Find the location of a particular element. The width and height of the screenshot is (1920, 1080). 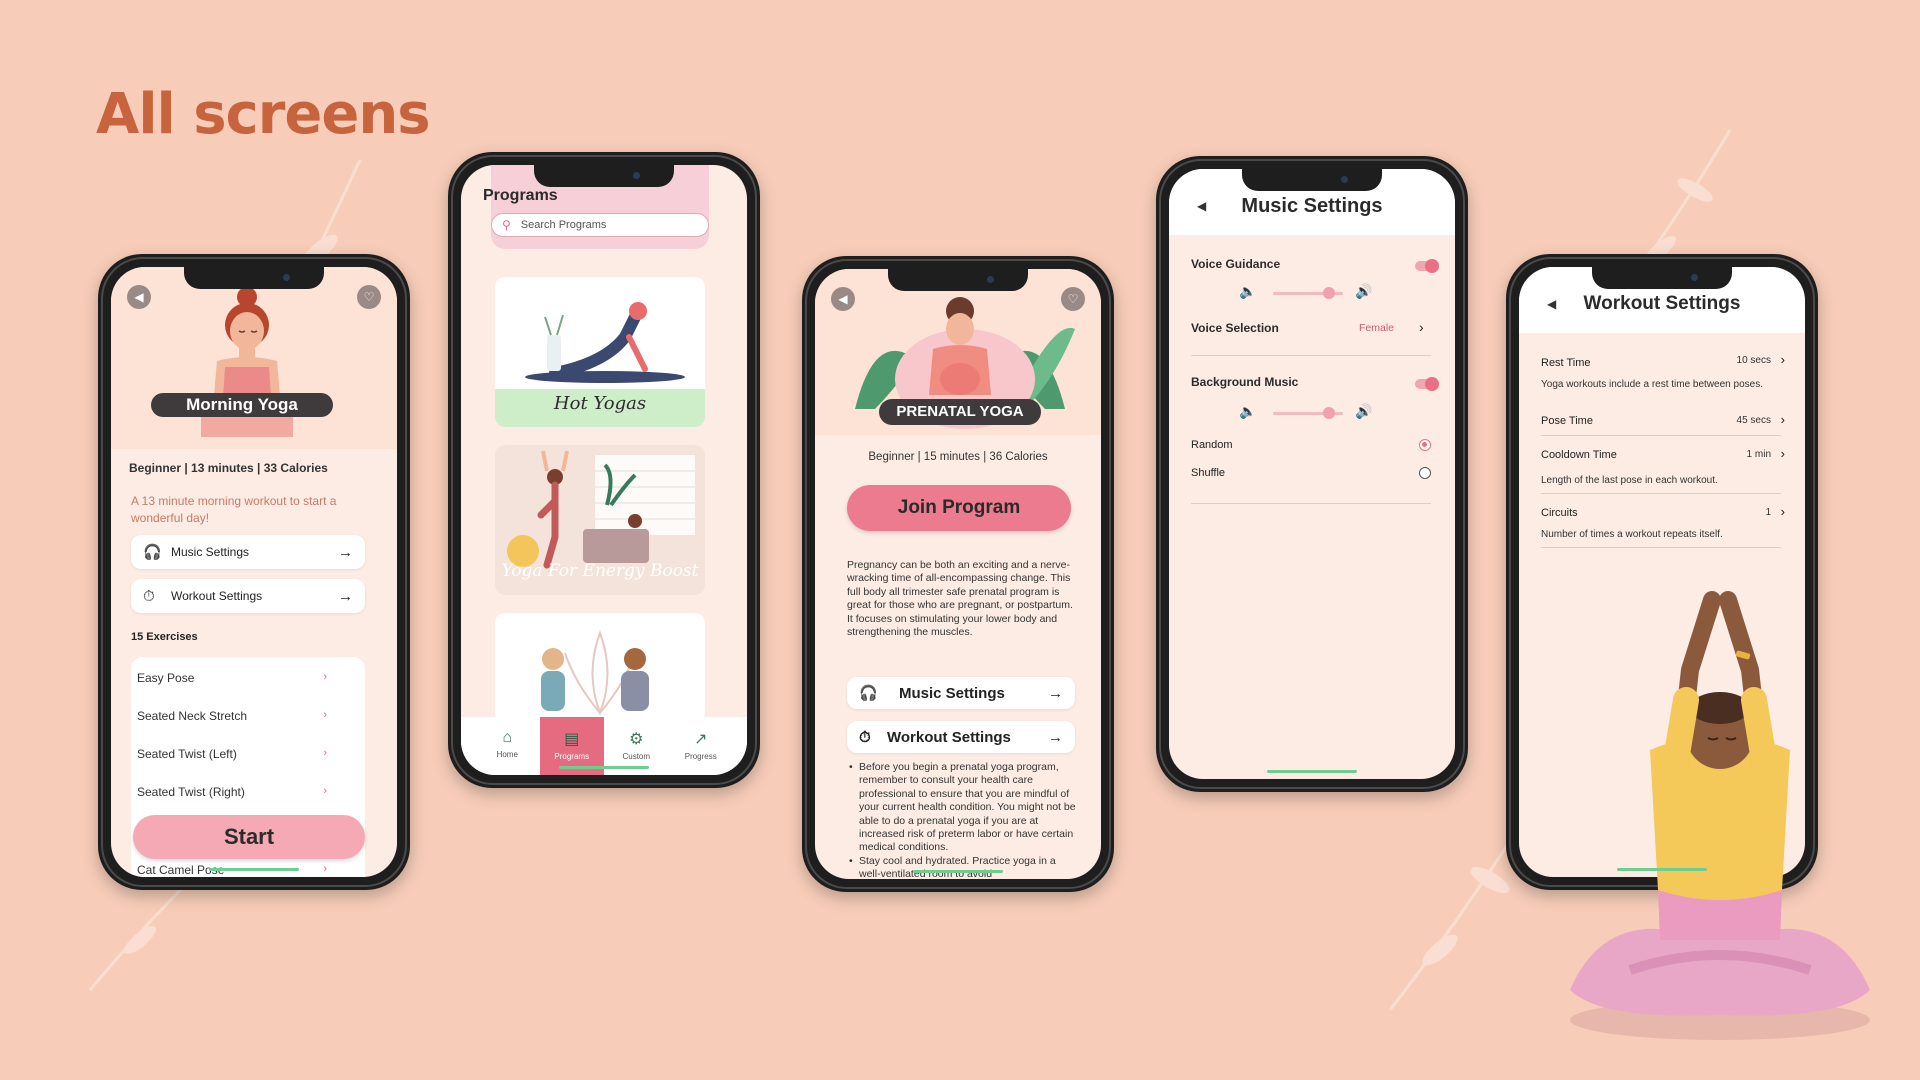

list-item: Seated Twist (Left) › is located at coordinates (232, 754).